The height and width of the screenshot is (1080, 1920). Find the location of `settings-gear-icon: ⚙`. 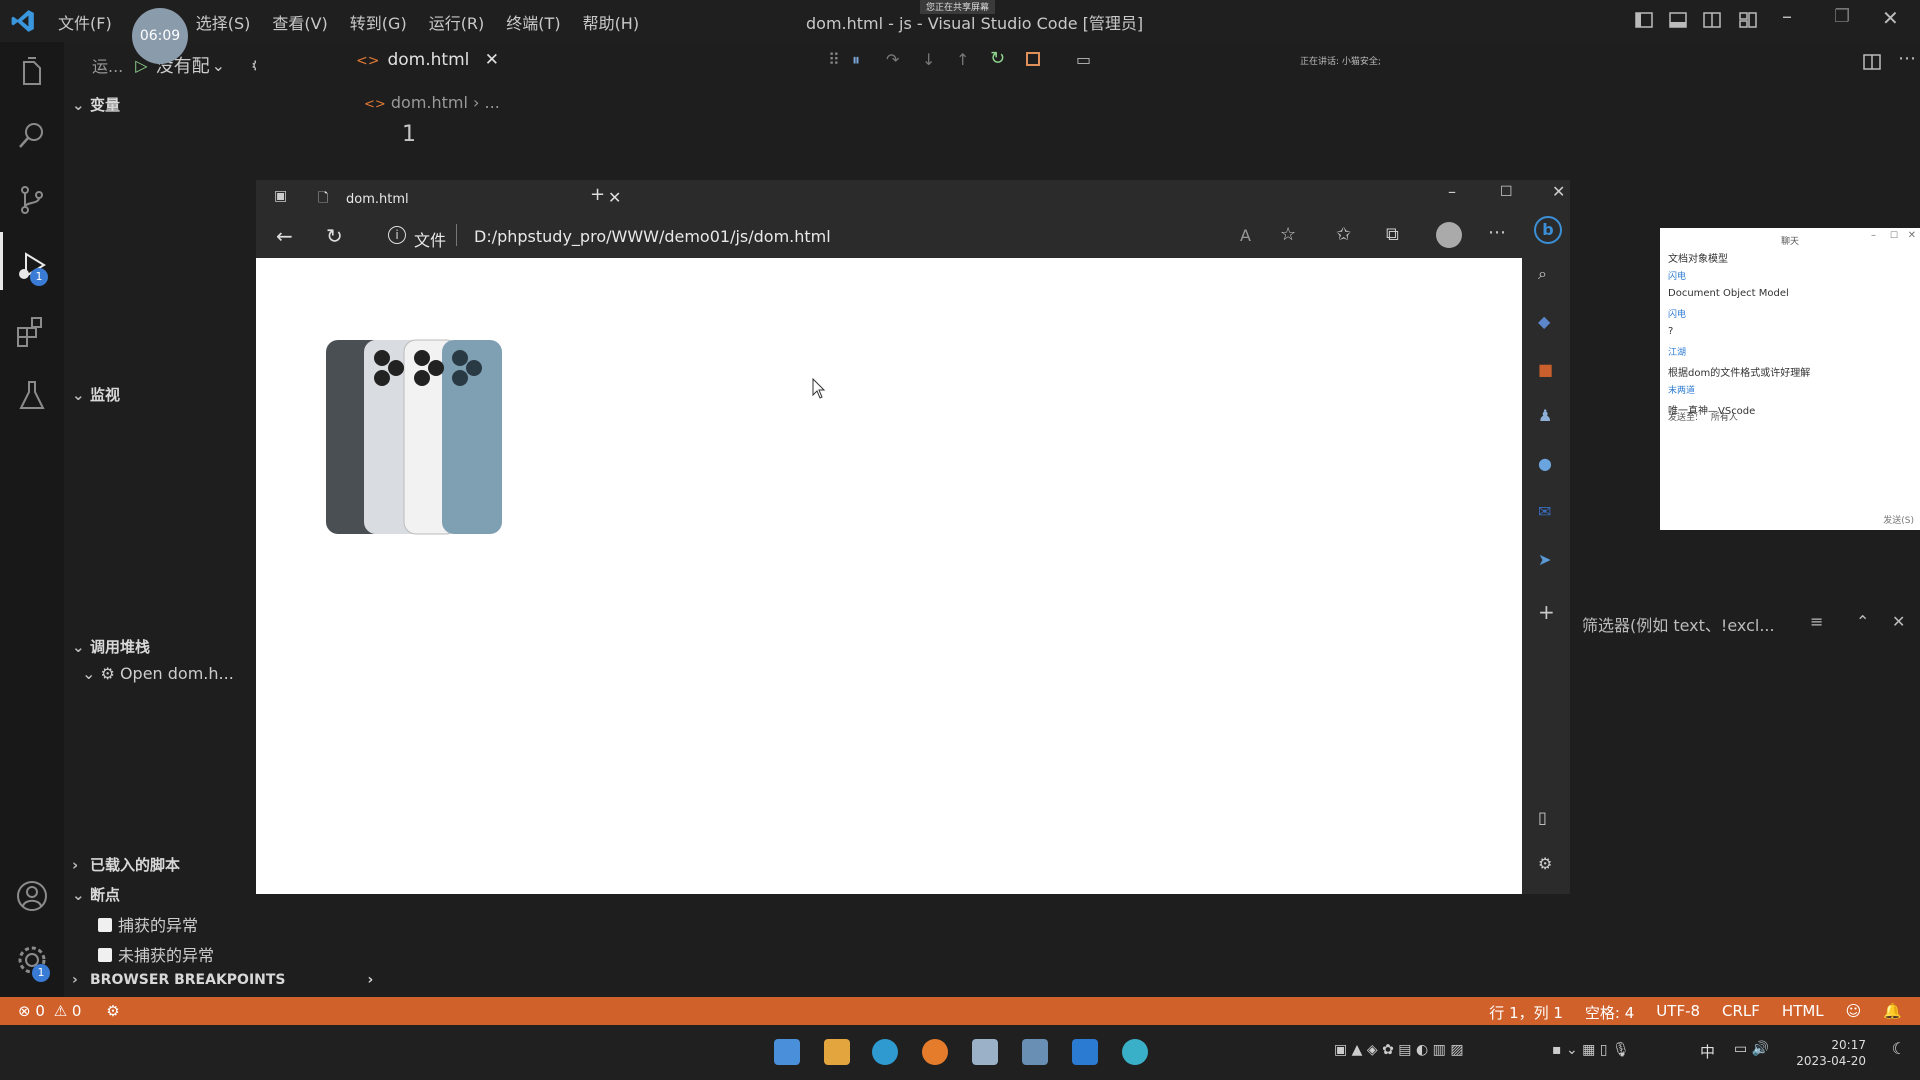

settings-gear-icon: ⚙ is located at coordinates (1548, 864).